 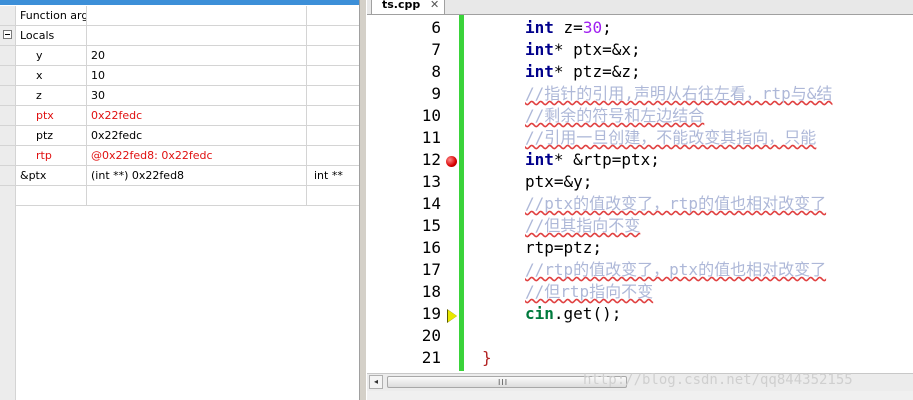 I want to click on watch-row-local-changed: rtp @0x22fed8: 0x22fedc, so click(x=179, y=156).